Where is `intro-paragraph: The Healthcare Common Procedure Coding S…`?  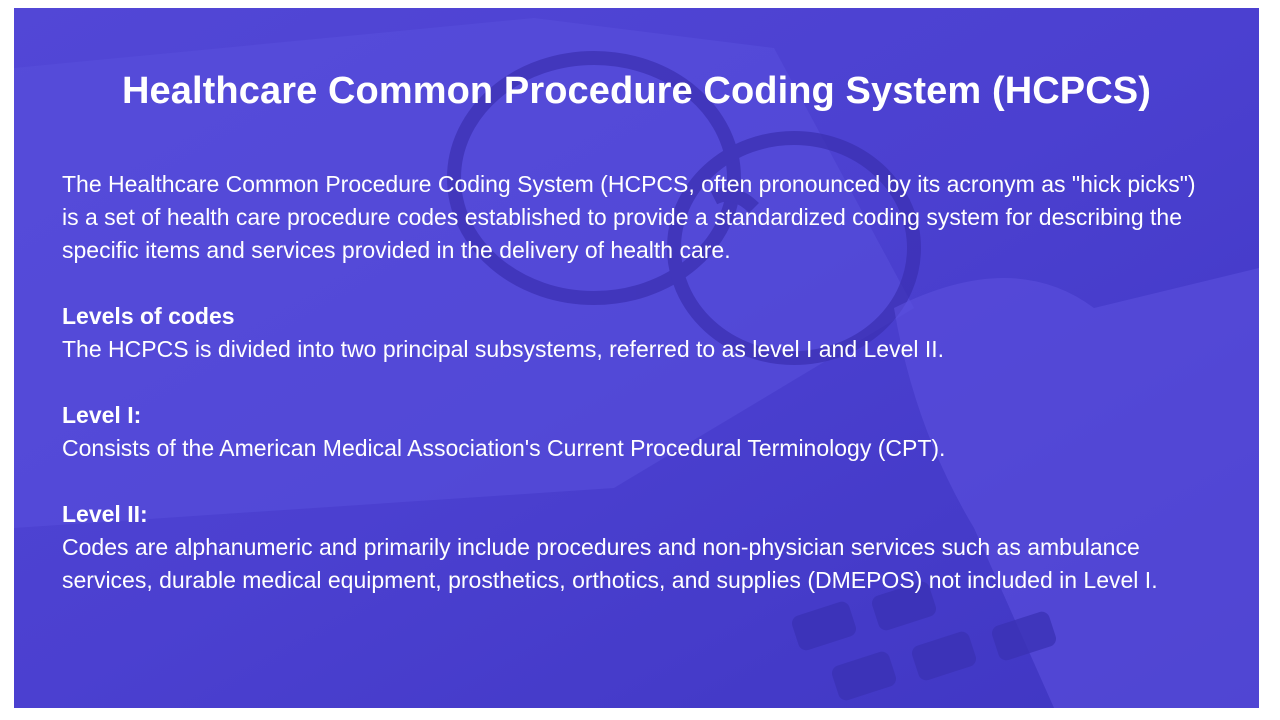
intro-paragraph: The Healthcare Common Procedure Coding S… is located at coordinates (629, 217).